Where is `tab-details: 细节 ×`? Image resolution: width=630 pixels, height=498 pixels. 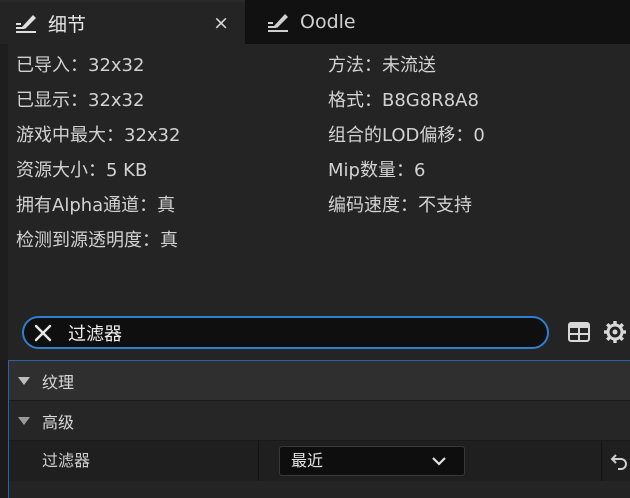
tab-details: 细节 × is located at coordinates (122, 22).